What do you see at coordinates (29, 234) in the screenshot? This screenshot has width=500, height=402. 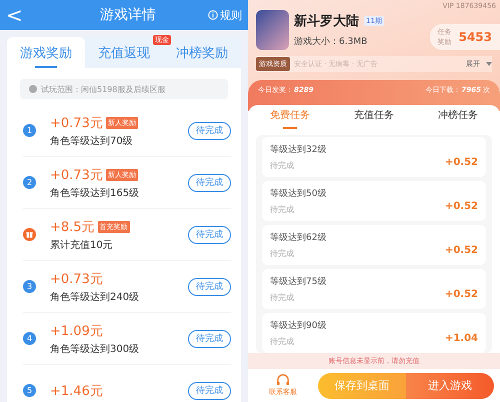 I see `gift-icon` at bounding box center [29, 234].